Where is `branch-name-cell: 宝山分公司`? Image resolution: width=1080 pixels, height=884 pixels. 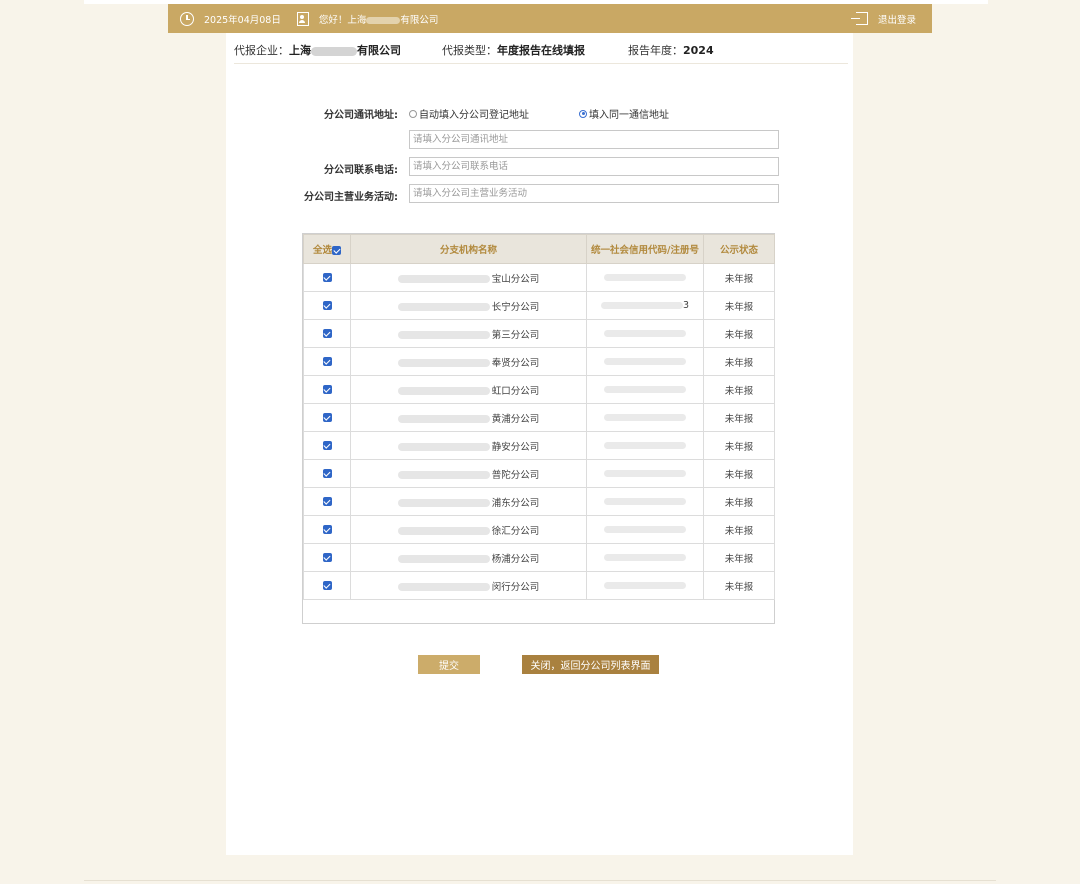 branch-name-cell: 宝山分公司 is located at coordinates (468, 277).